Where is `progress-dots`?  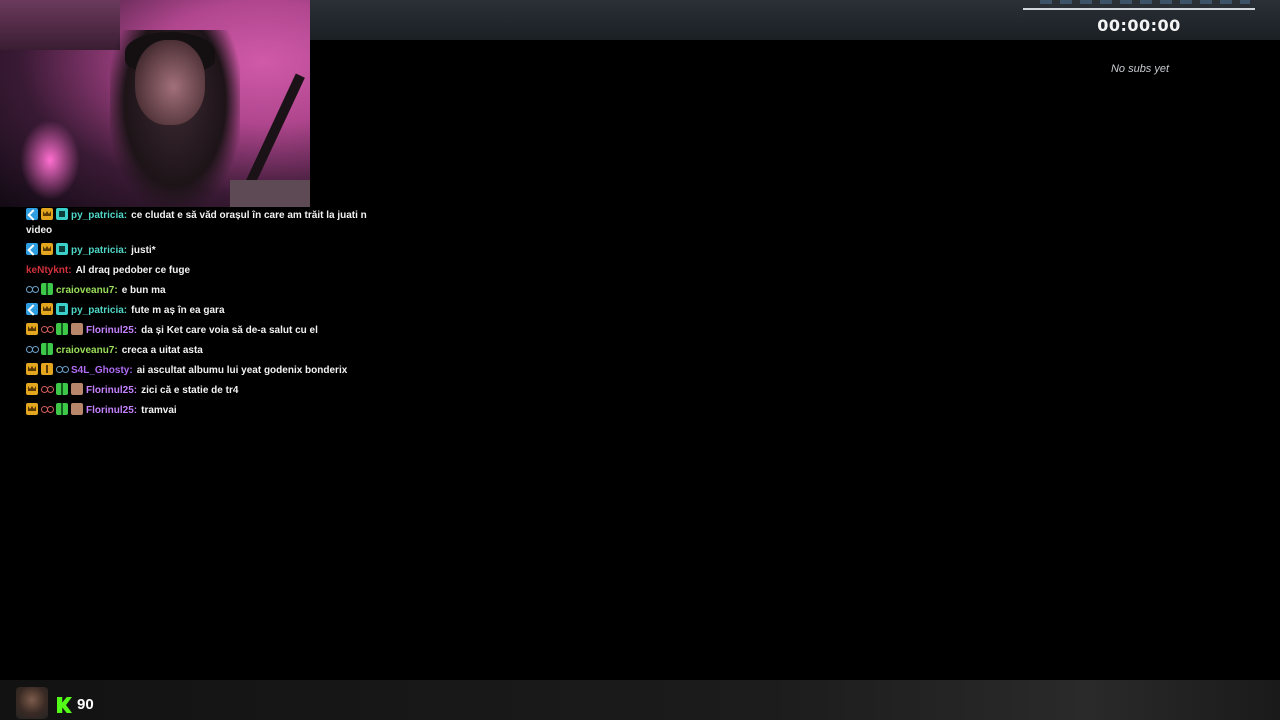
progress-dots is located at coordinates (1145, 2).